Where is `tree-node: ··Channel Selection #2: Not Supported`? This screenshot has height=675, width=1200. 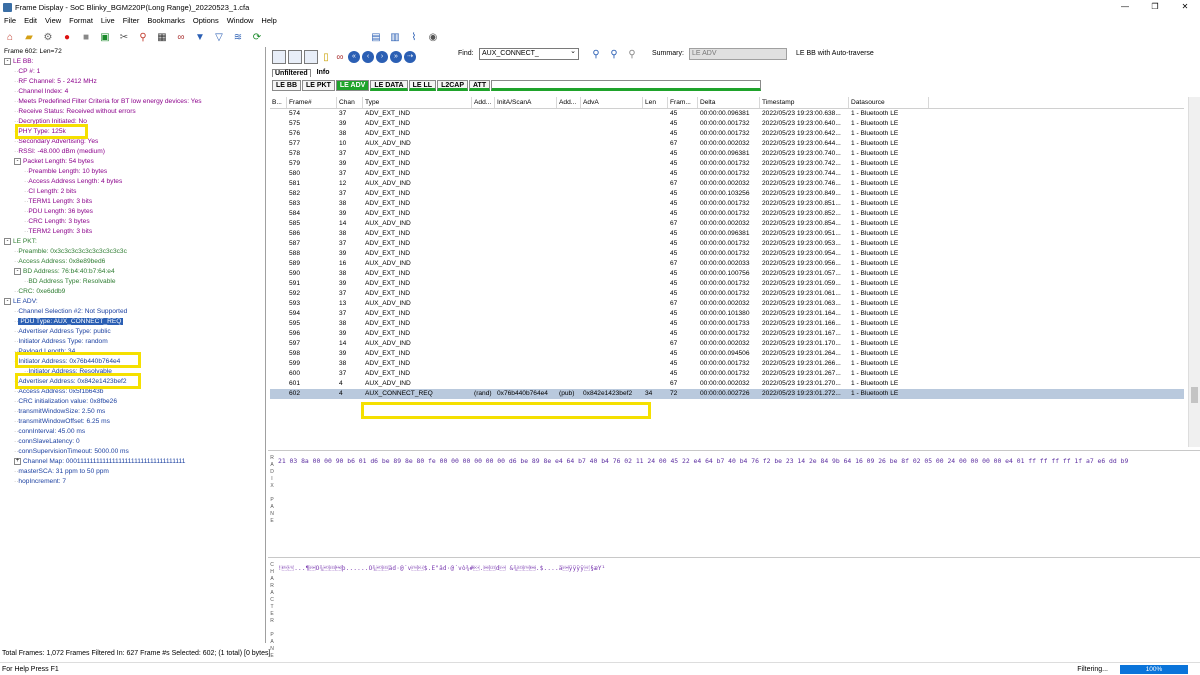
tree-node: ··Channel Selection #2: Not Supported is located at coordinates (132, 312).